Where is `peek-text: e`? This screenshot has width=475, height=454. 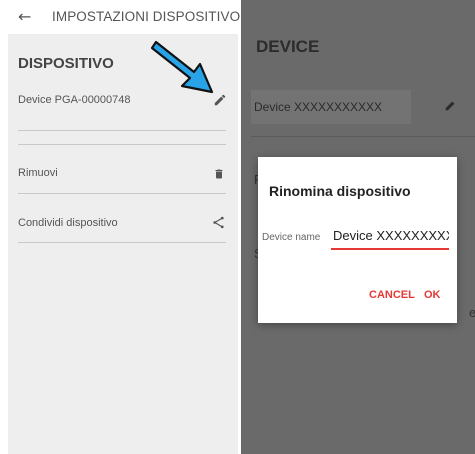 peek-text: e is located at coordinates (472, 312).